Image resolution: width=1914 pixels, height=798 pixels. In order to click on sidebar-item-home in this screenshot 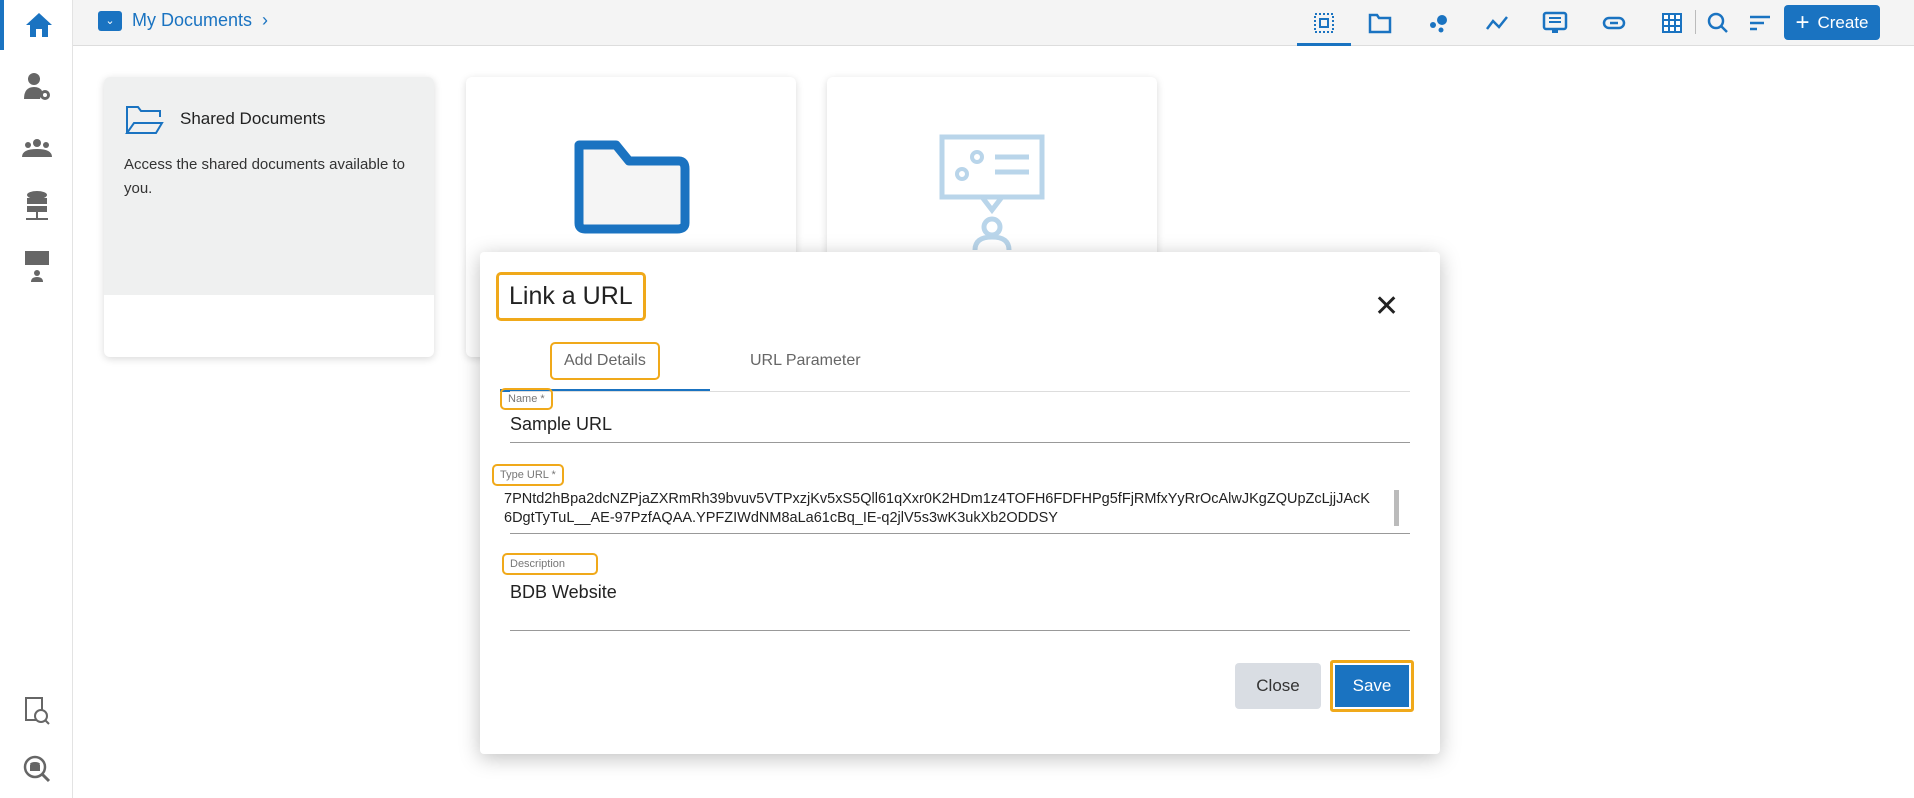, I will do `click(36, 25)`.